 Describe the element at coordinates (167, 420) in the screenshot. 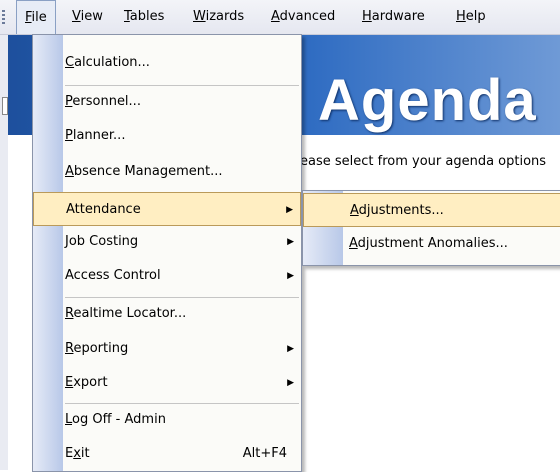

I see `menu-item-log-off: Log Off - Admin` at that location.